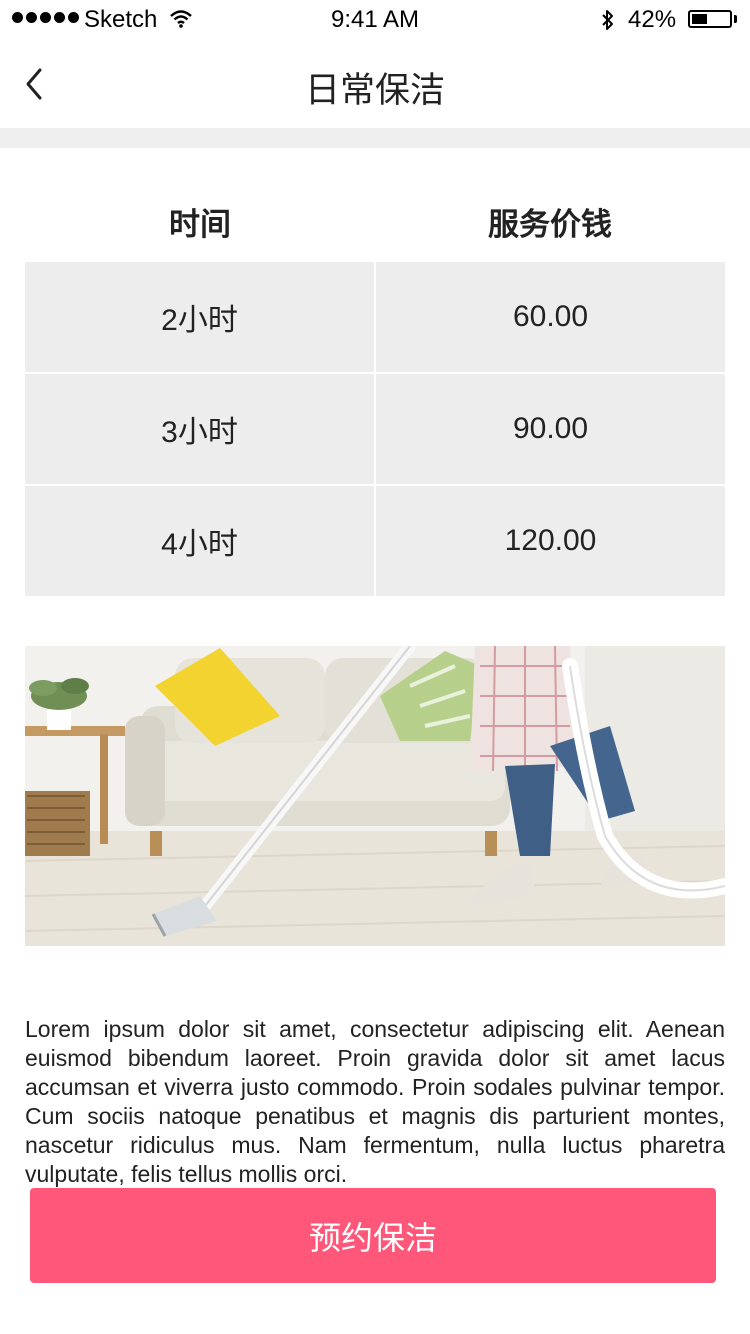  Describe the element at coordinates (199, 429) in the screenshot. I see `cell-duration: 3小时` at that location.